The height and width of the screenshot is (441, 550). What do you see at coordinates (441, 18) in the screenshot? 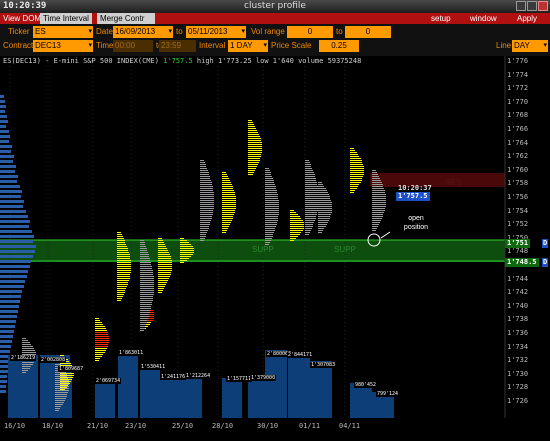
I see `menu-setup: setup` at bounding box center [441, 18].